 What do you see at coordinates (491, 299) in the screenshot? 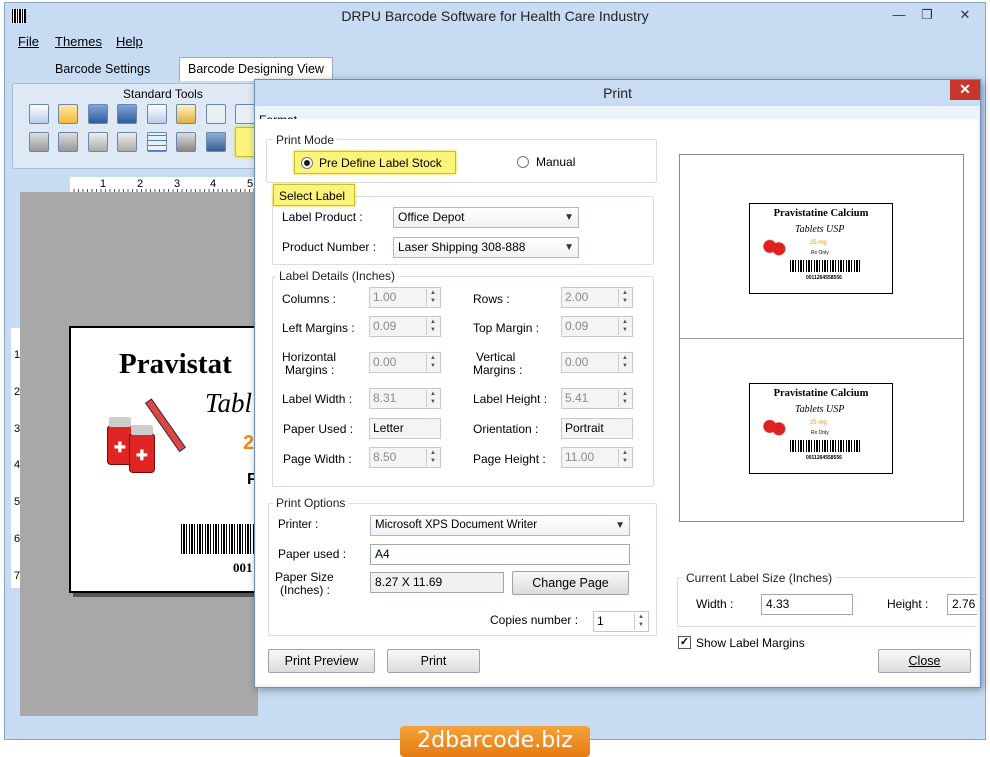
I see `rows-label: Rows :` at bounding box center [491, 299].